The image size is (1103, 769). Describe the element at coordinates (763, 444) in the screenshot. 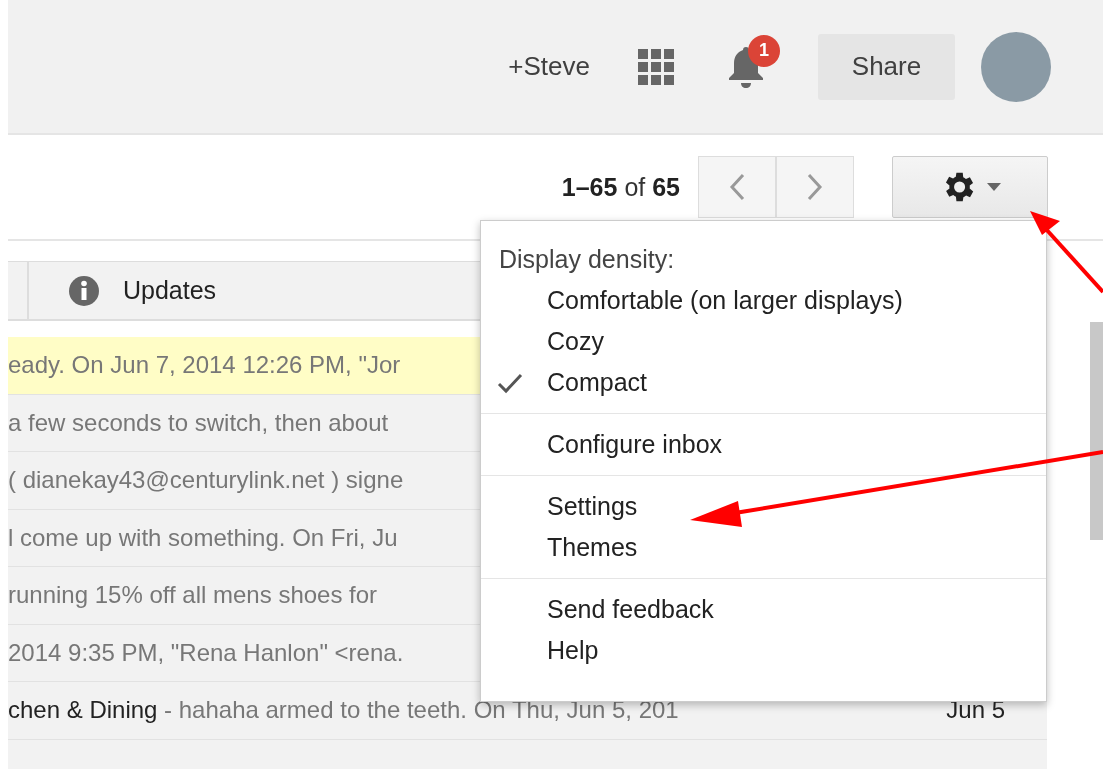

I see `menu-item: Configure inbox` at that location.